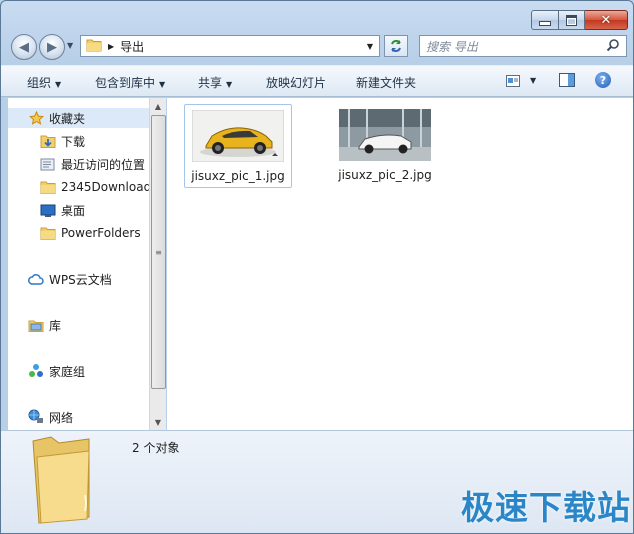 The image size is (634, 534). I want to click on slideshow-label: 放映幻灯片, so click(296, 83).